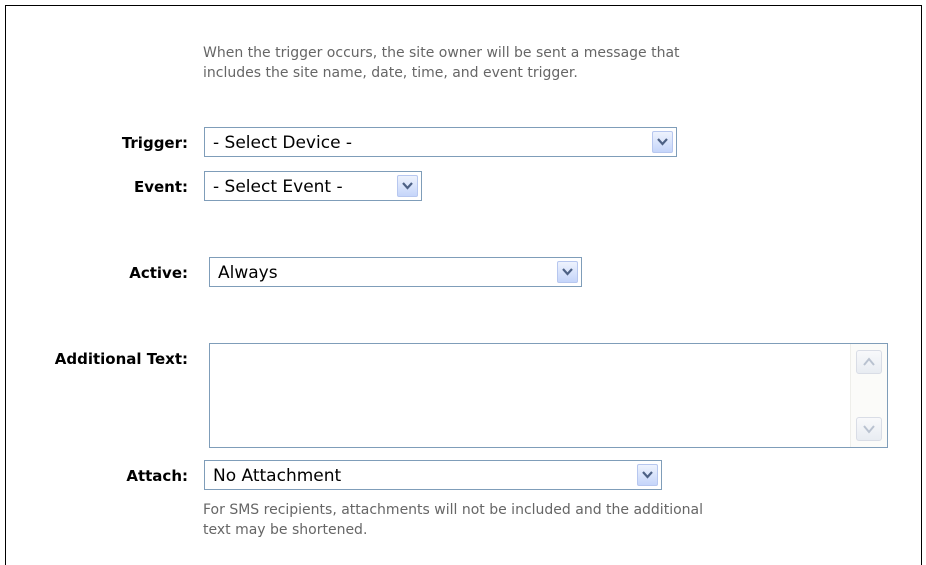 The image size is (926, 565). What do you see at coordinates (154, 143) in the screenshot?
I see `trigger-label: Trigger:` at bounding box center [154, 143].